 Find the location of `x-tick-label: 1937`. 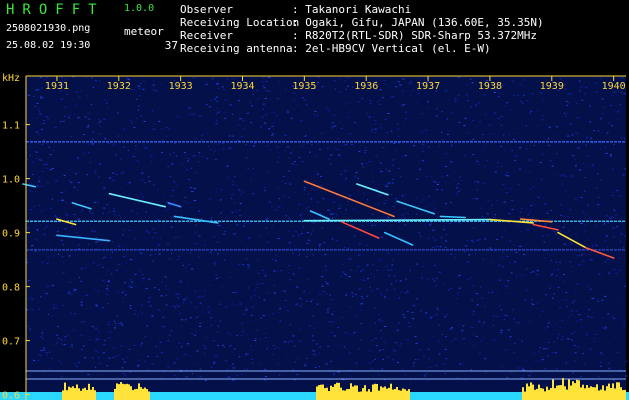

x-tick-label: 1937 is located at coordinates (428, 86).